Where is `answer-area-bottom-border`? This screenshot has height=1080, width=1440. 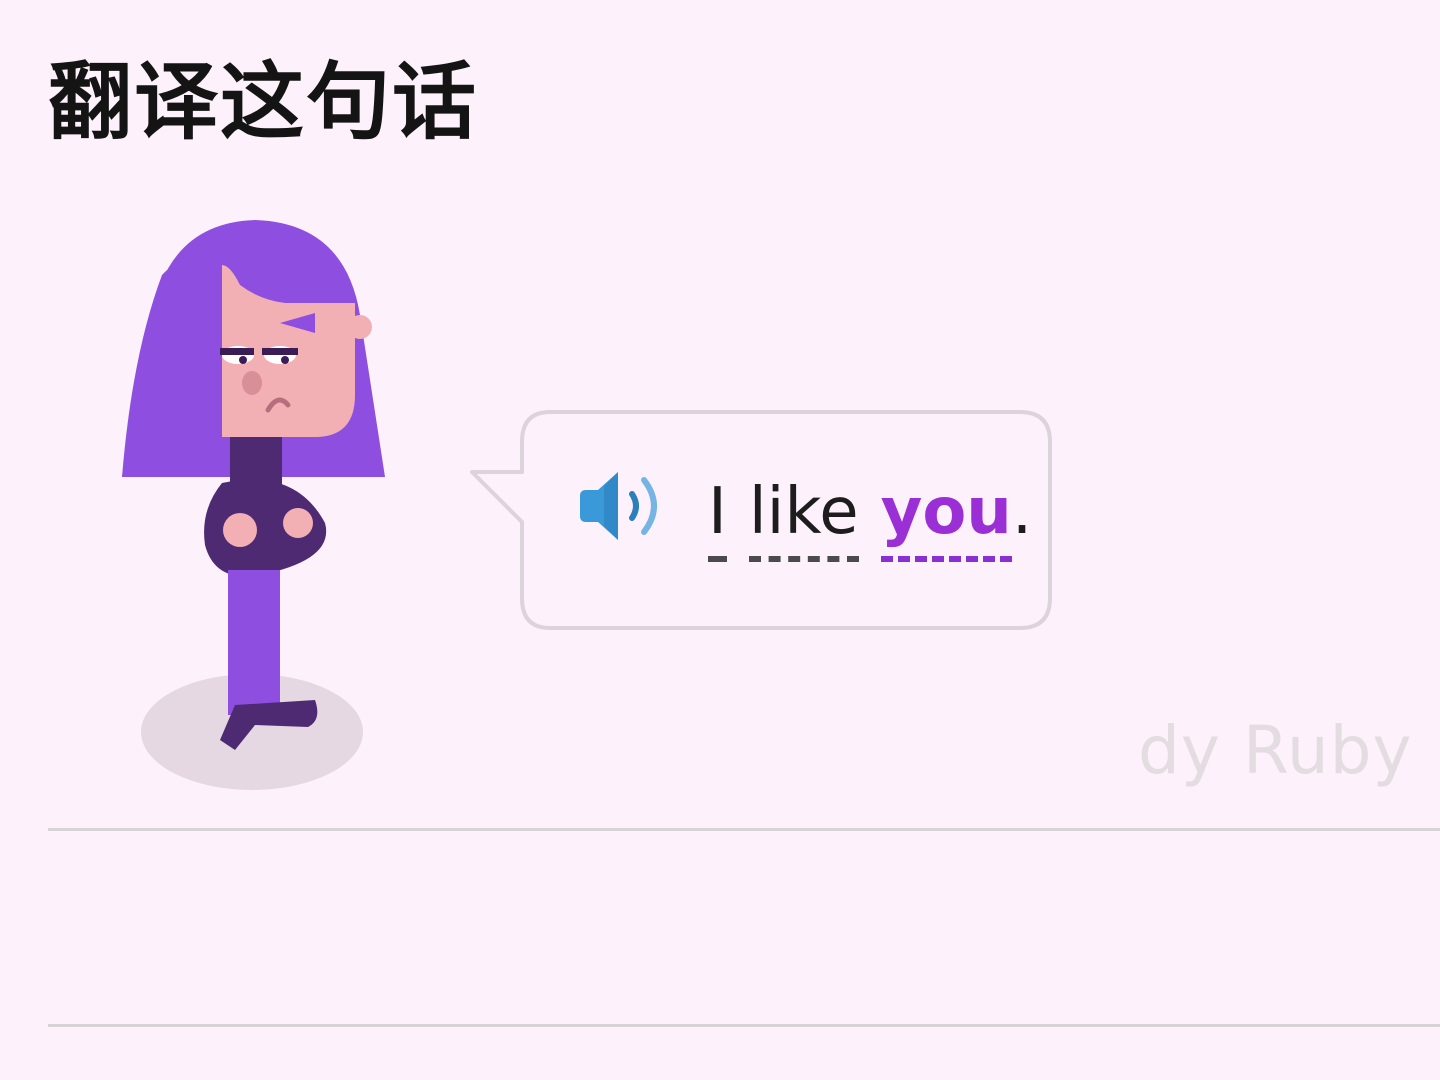 answer-area-bottom-border is located at coordinates (744, 1025).